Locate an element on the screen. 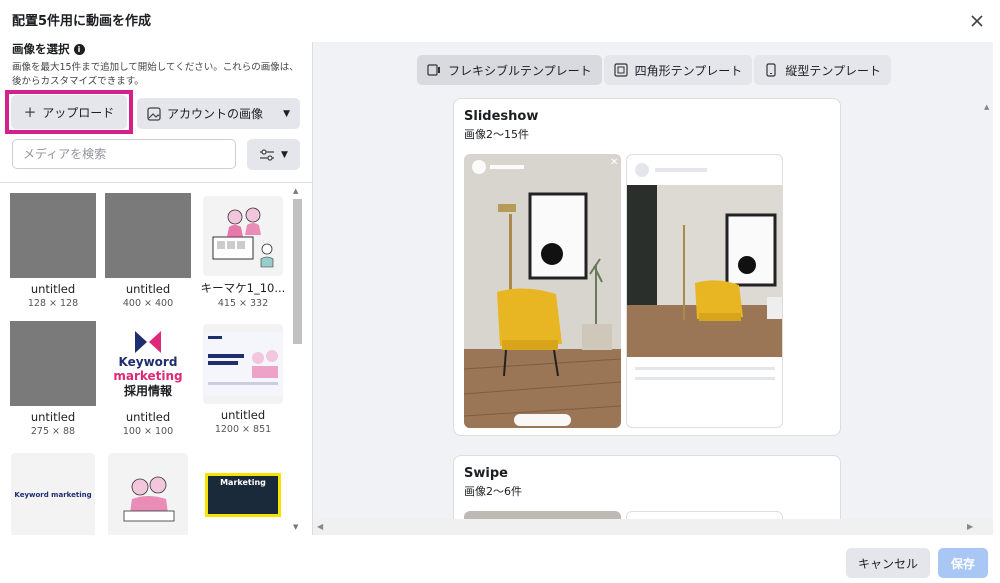 This screenshot has width=1000, height=583. save-button: 保存 is located at coordinates (963, 563).